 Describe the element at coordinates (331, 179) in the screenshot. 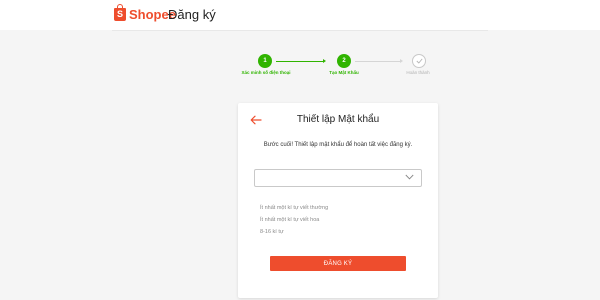

I see `password-input` at that location.